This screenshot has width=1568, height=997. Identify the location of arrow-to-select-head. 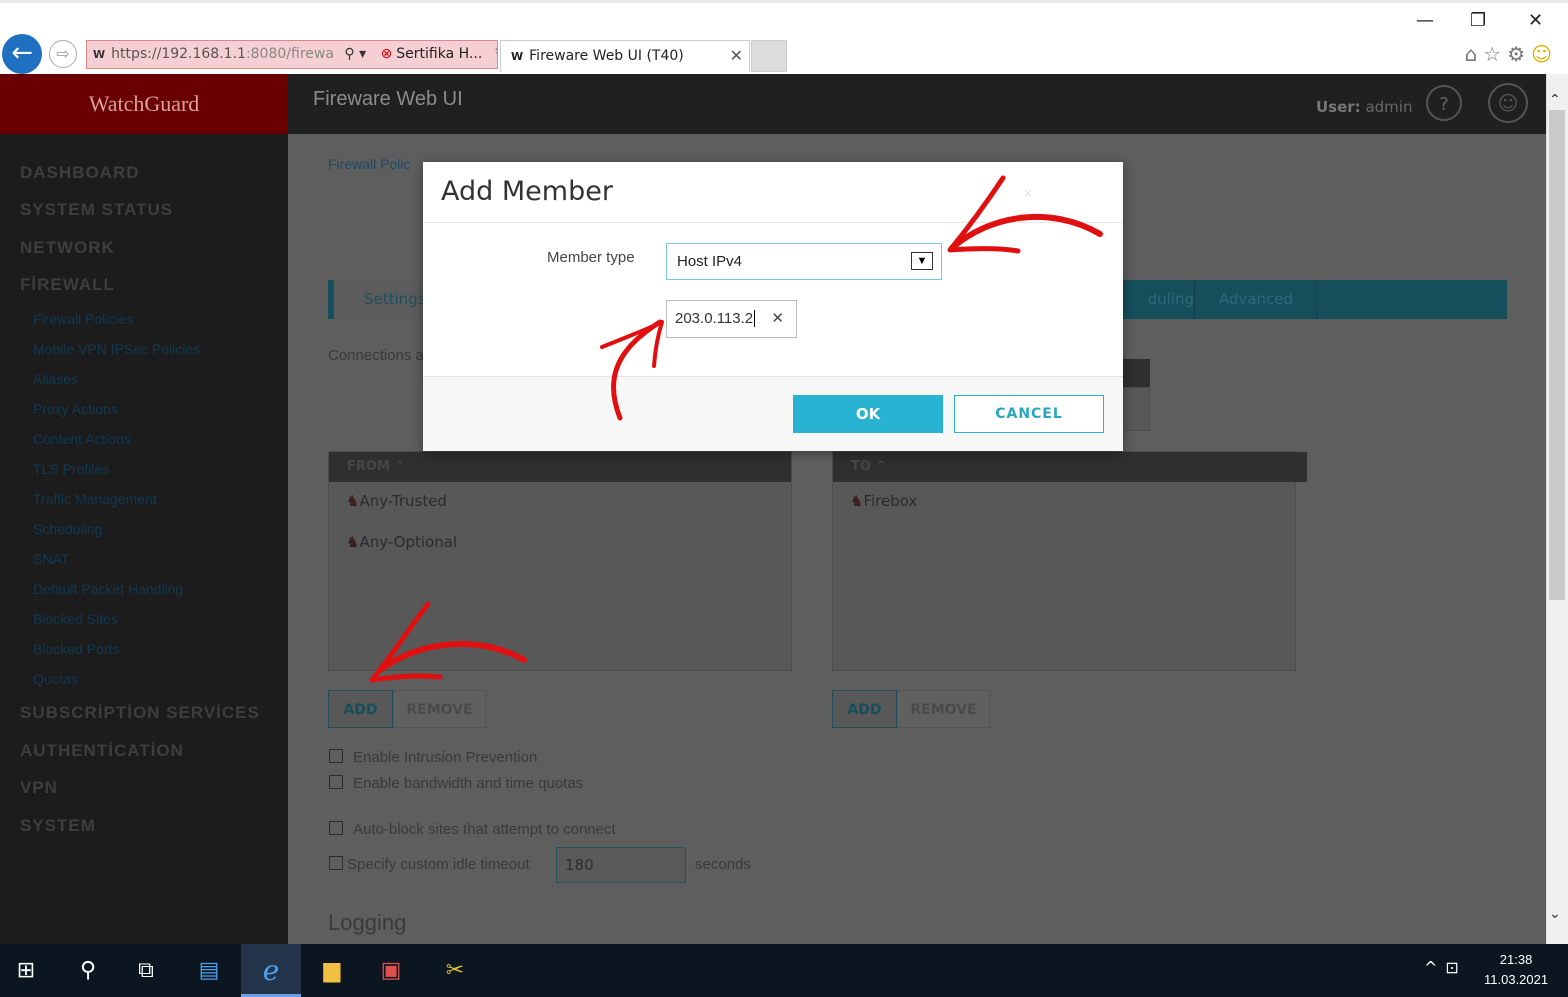
(984, 214).